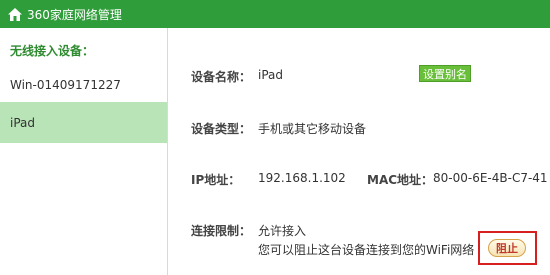 The width and height of the screenshot is (550, 275). Describe the element at coordinates (445, 73) in the screenshot. I see `set-alias-button: 设置别名` at that location.